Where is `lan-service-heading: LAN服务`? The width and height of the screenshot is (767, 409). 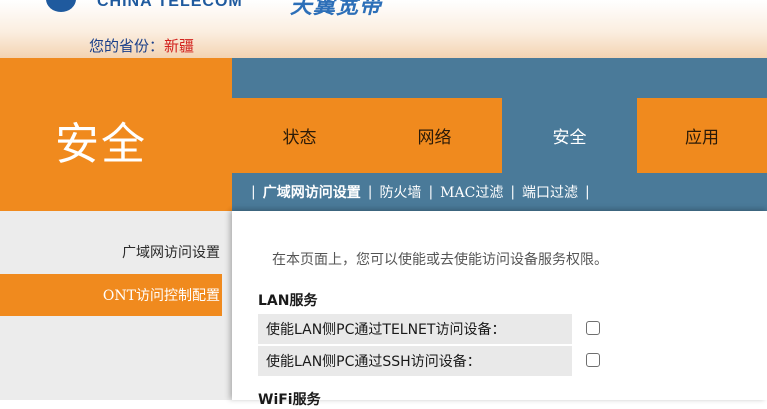 lan-service-heading: LAN服务 is located at coordinates (288, 301).